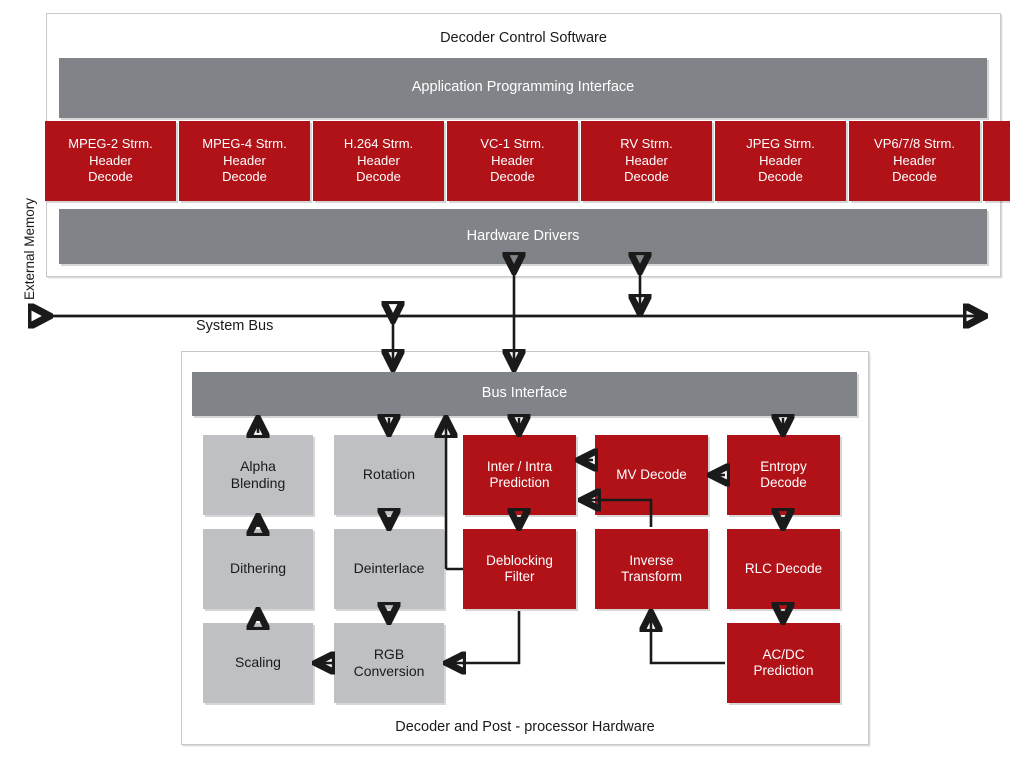 The width and height of the screenshot is (1010, 764). I want to click on block-inverse-transform: Inverse Transform, so click(651, 569).